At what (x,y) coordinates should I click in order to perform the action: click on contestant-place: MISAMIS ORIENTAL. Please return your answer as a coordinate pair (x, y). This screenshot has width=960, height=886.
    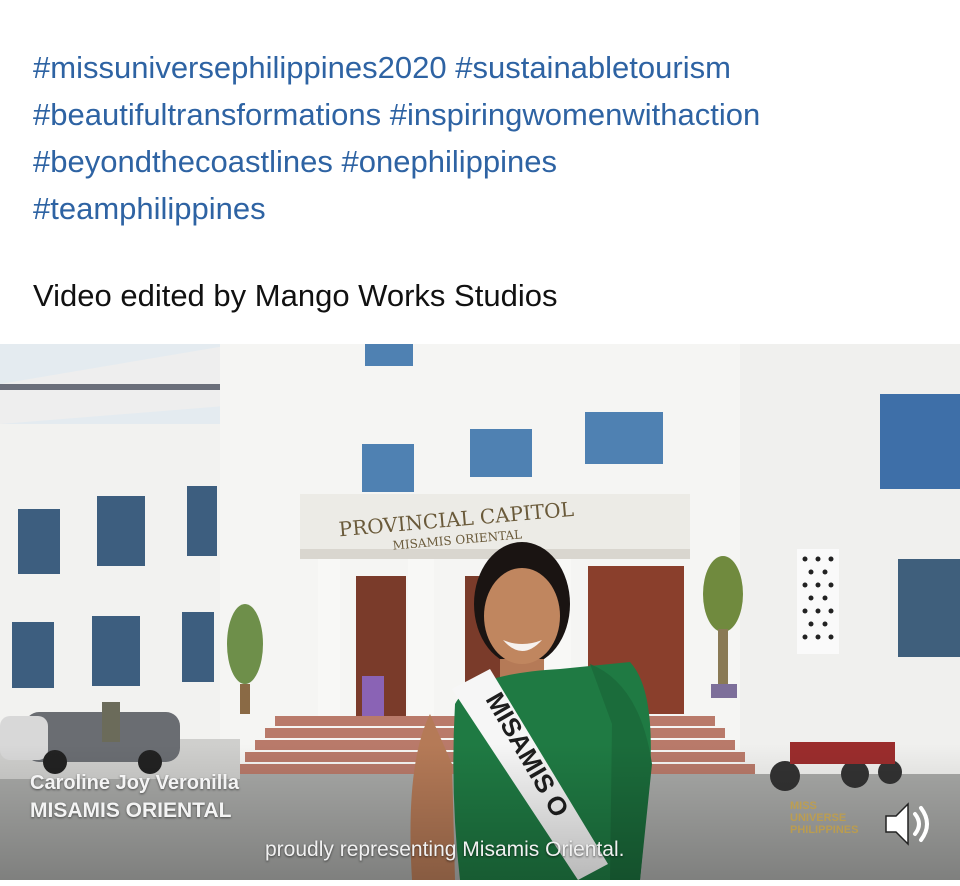
    Looking at the image, I should click on (131, 810).